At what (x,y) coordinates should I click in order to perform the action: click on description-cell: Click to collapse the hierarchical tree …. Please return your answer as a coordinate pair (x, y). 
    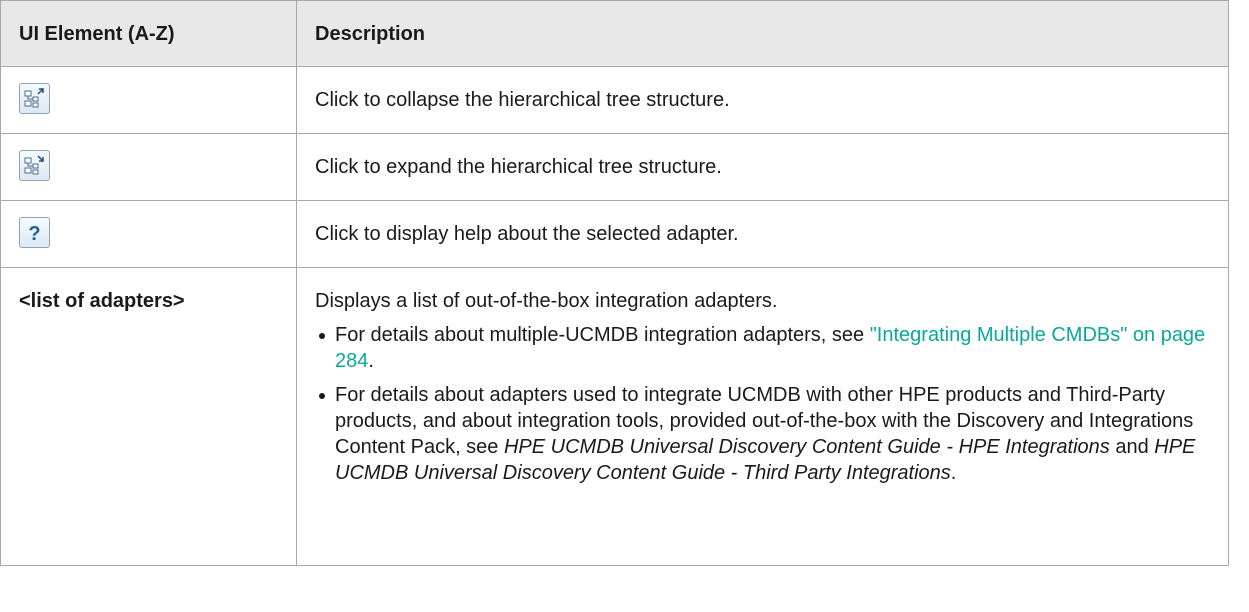
    Looking at the image, I should click on (762, 100).